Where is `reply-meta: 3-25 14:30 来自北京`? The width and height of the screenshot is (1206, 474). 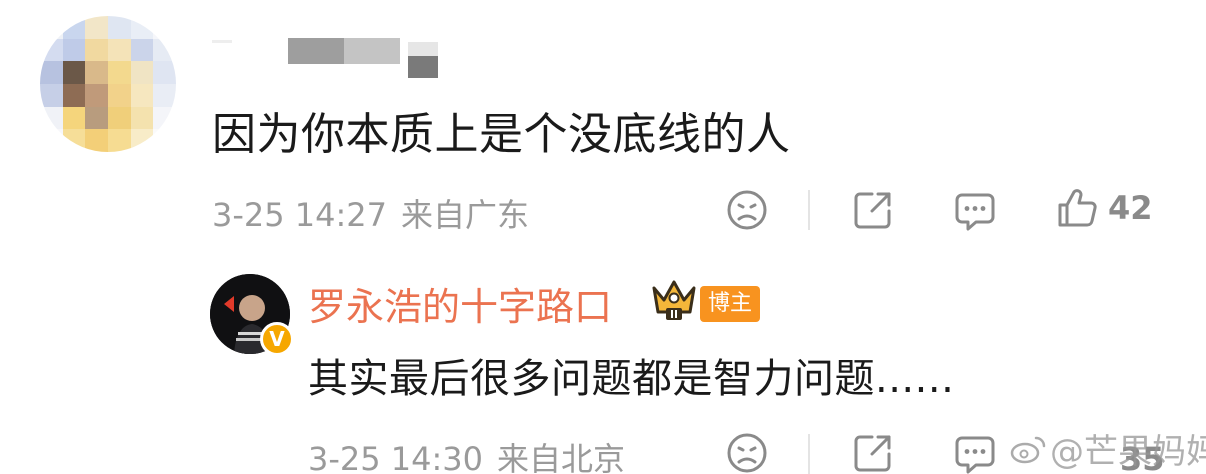
reply-meta: 3-25 14:30 来自北京 is located at coordinates (466, 454).